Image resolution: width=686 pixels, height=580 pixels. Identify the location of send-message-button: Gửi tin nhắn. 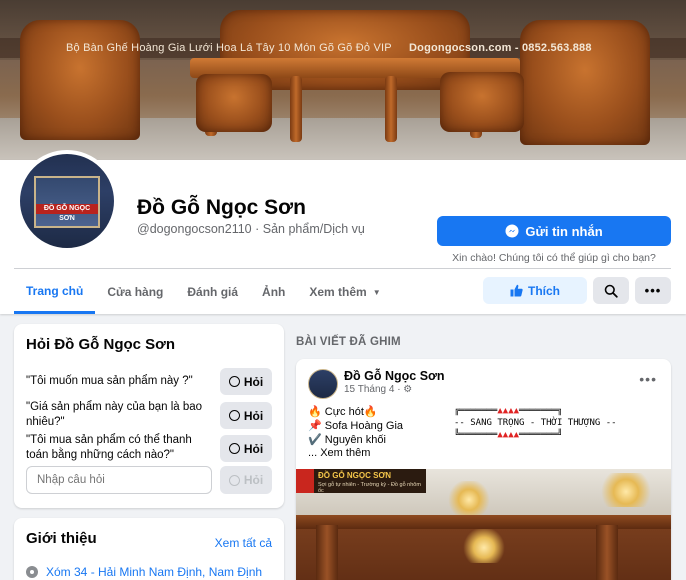
(554, 231).